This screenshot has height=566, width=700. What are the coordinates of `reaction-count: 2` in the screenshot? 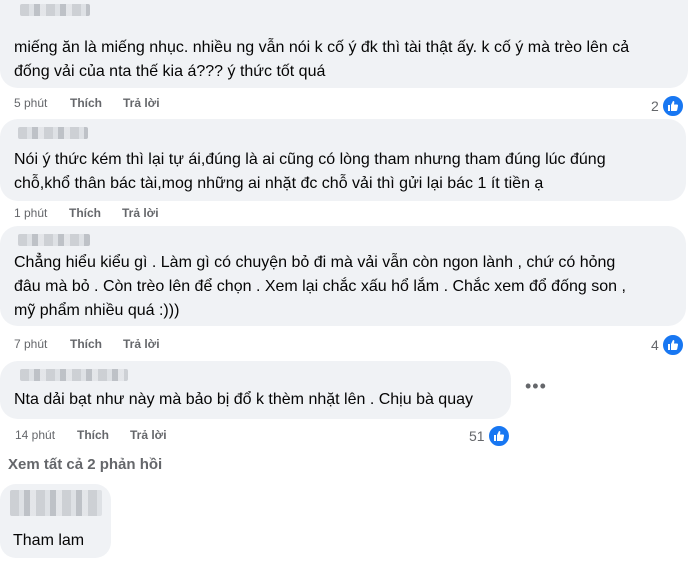 It's located at (668, 106).